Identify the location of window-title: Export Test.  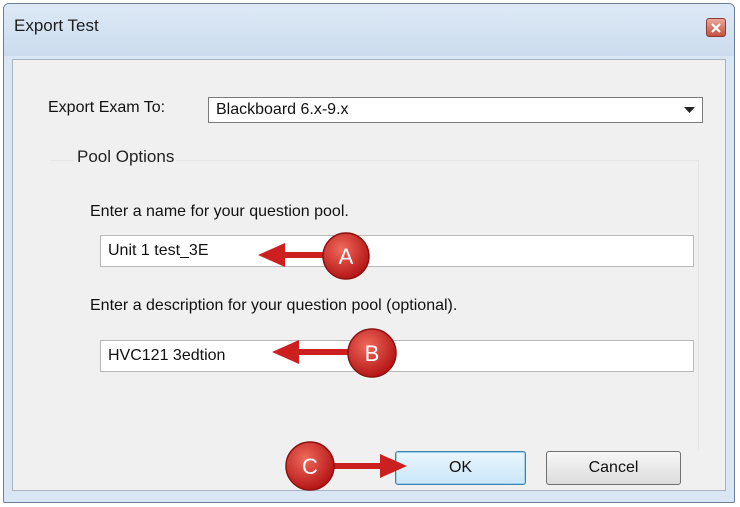
(56, 25).